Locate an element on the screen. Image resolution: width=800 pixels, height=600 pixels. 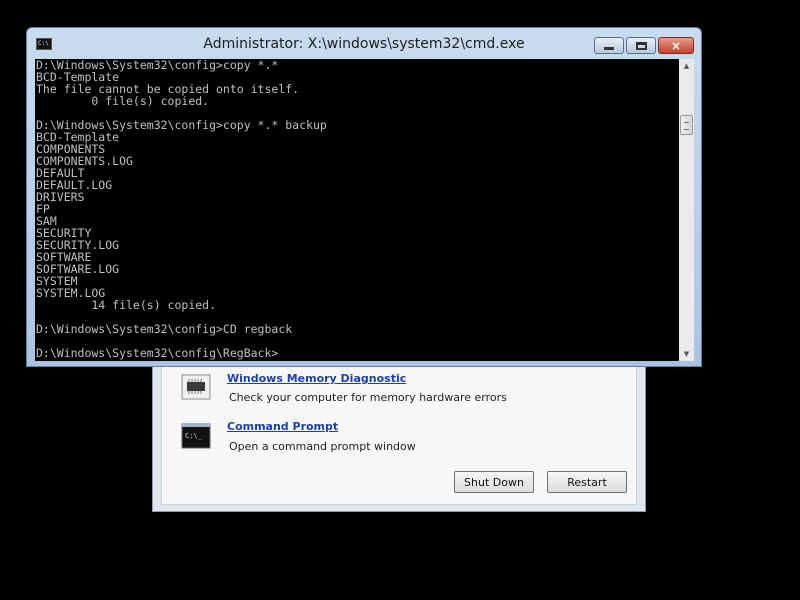
close-icon: × is located at coordinates (676, 45).